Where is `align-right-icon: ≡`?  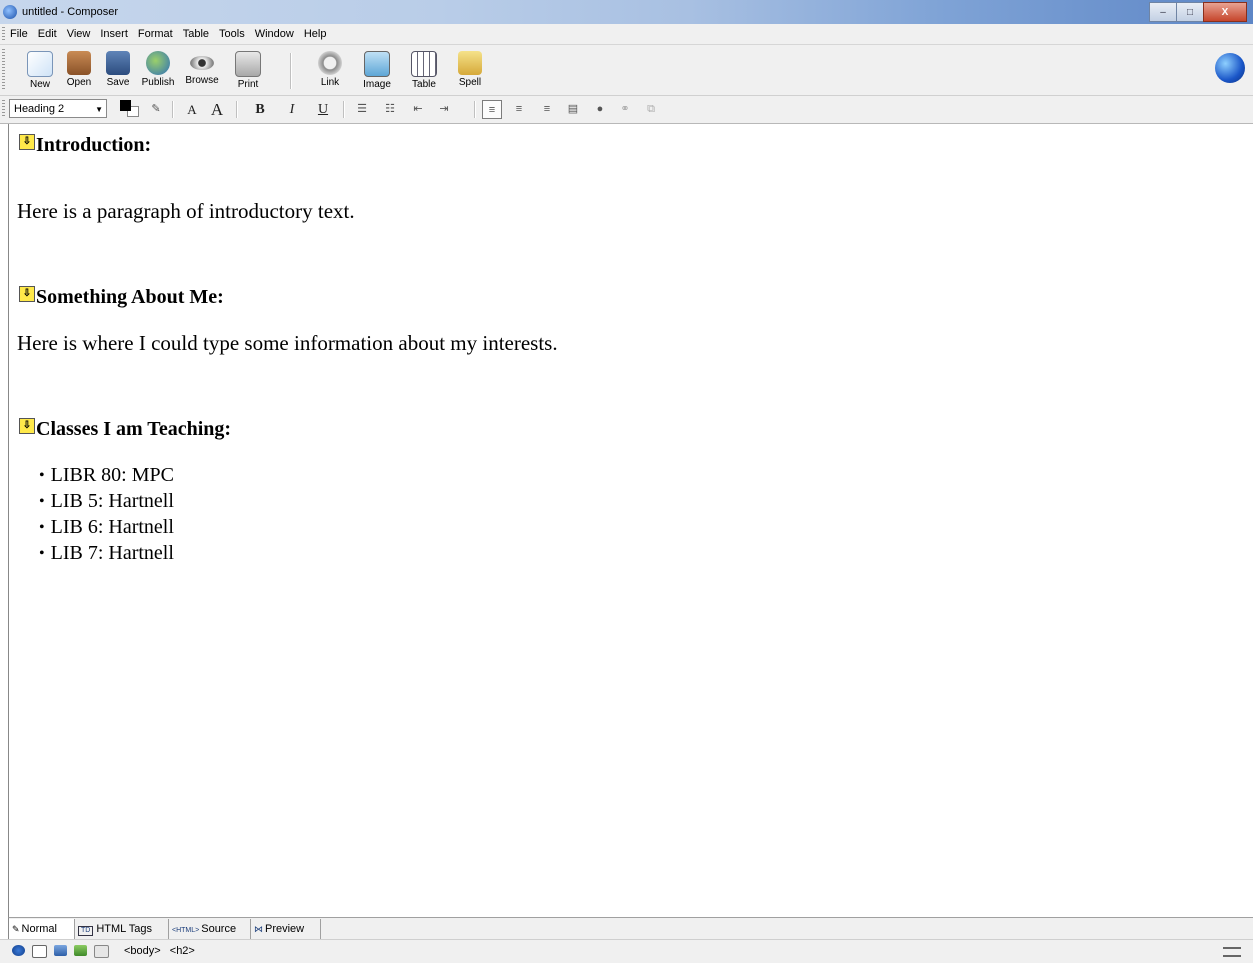
align-right-icon: ≡ is located at coordinates (547, 109).